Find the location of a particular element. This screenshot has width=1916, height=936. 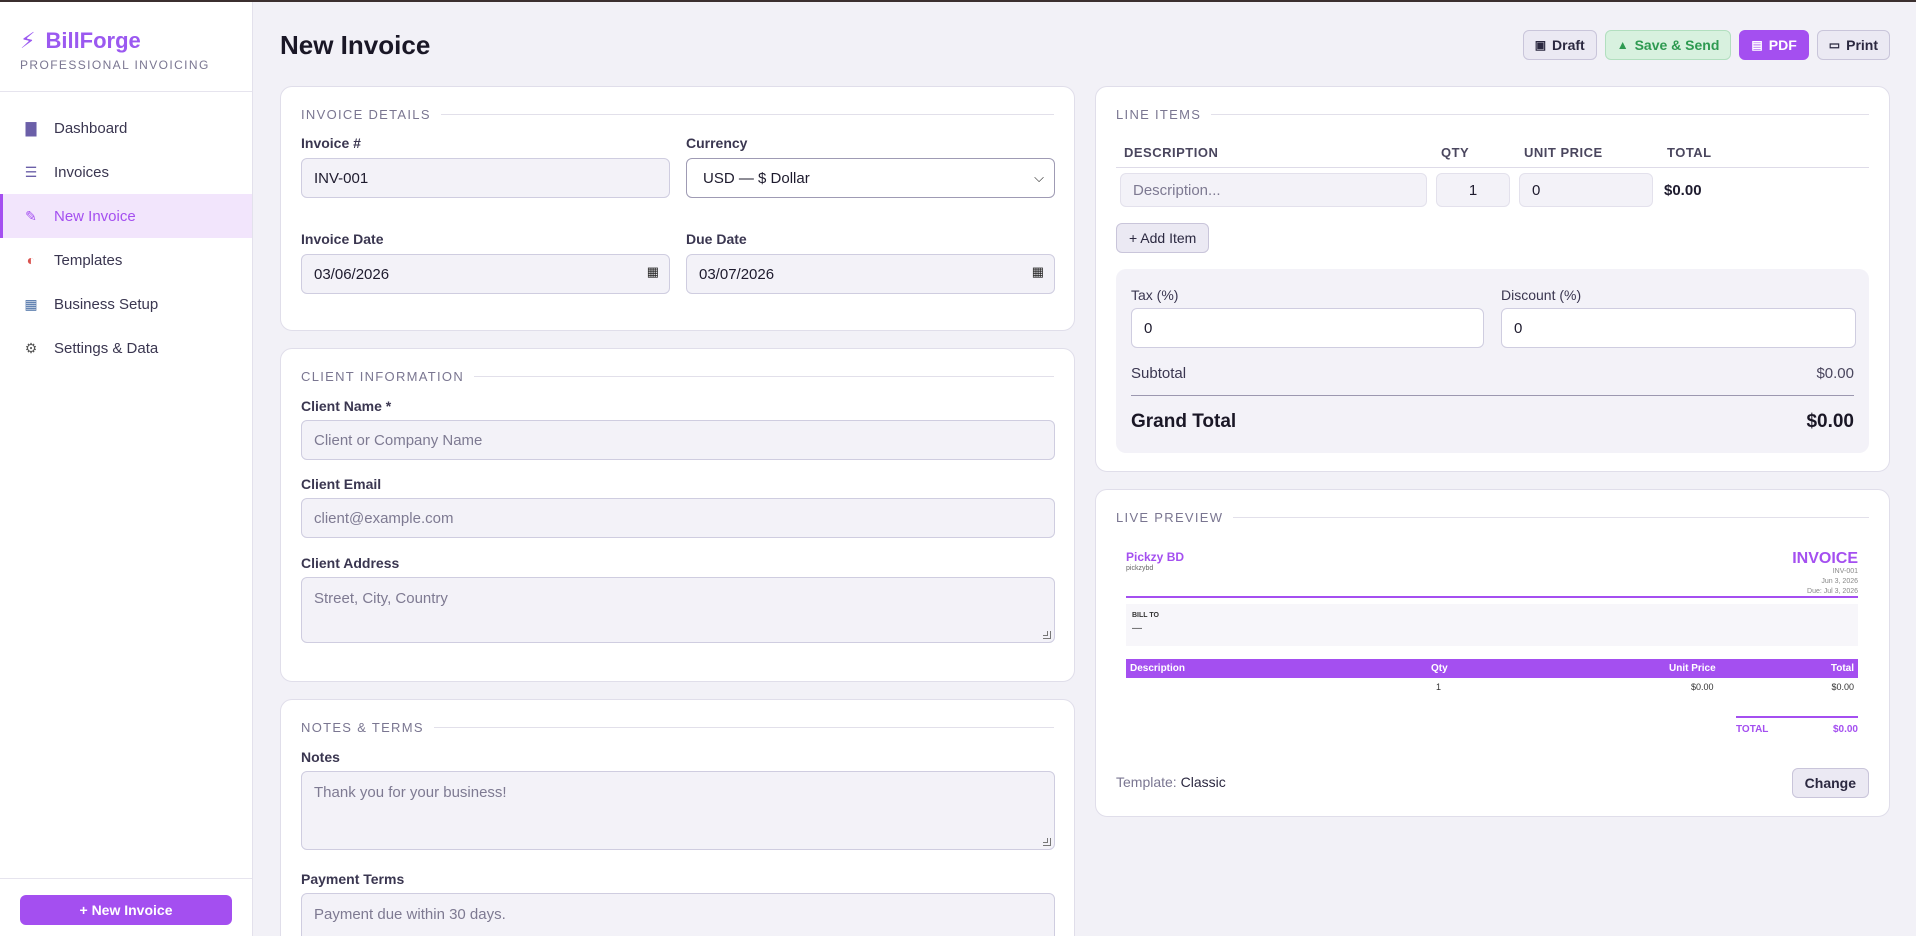

invoice-number-input: INV-001 is located at coordinates (485, 178).